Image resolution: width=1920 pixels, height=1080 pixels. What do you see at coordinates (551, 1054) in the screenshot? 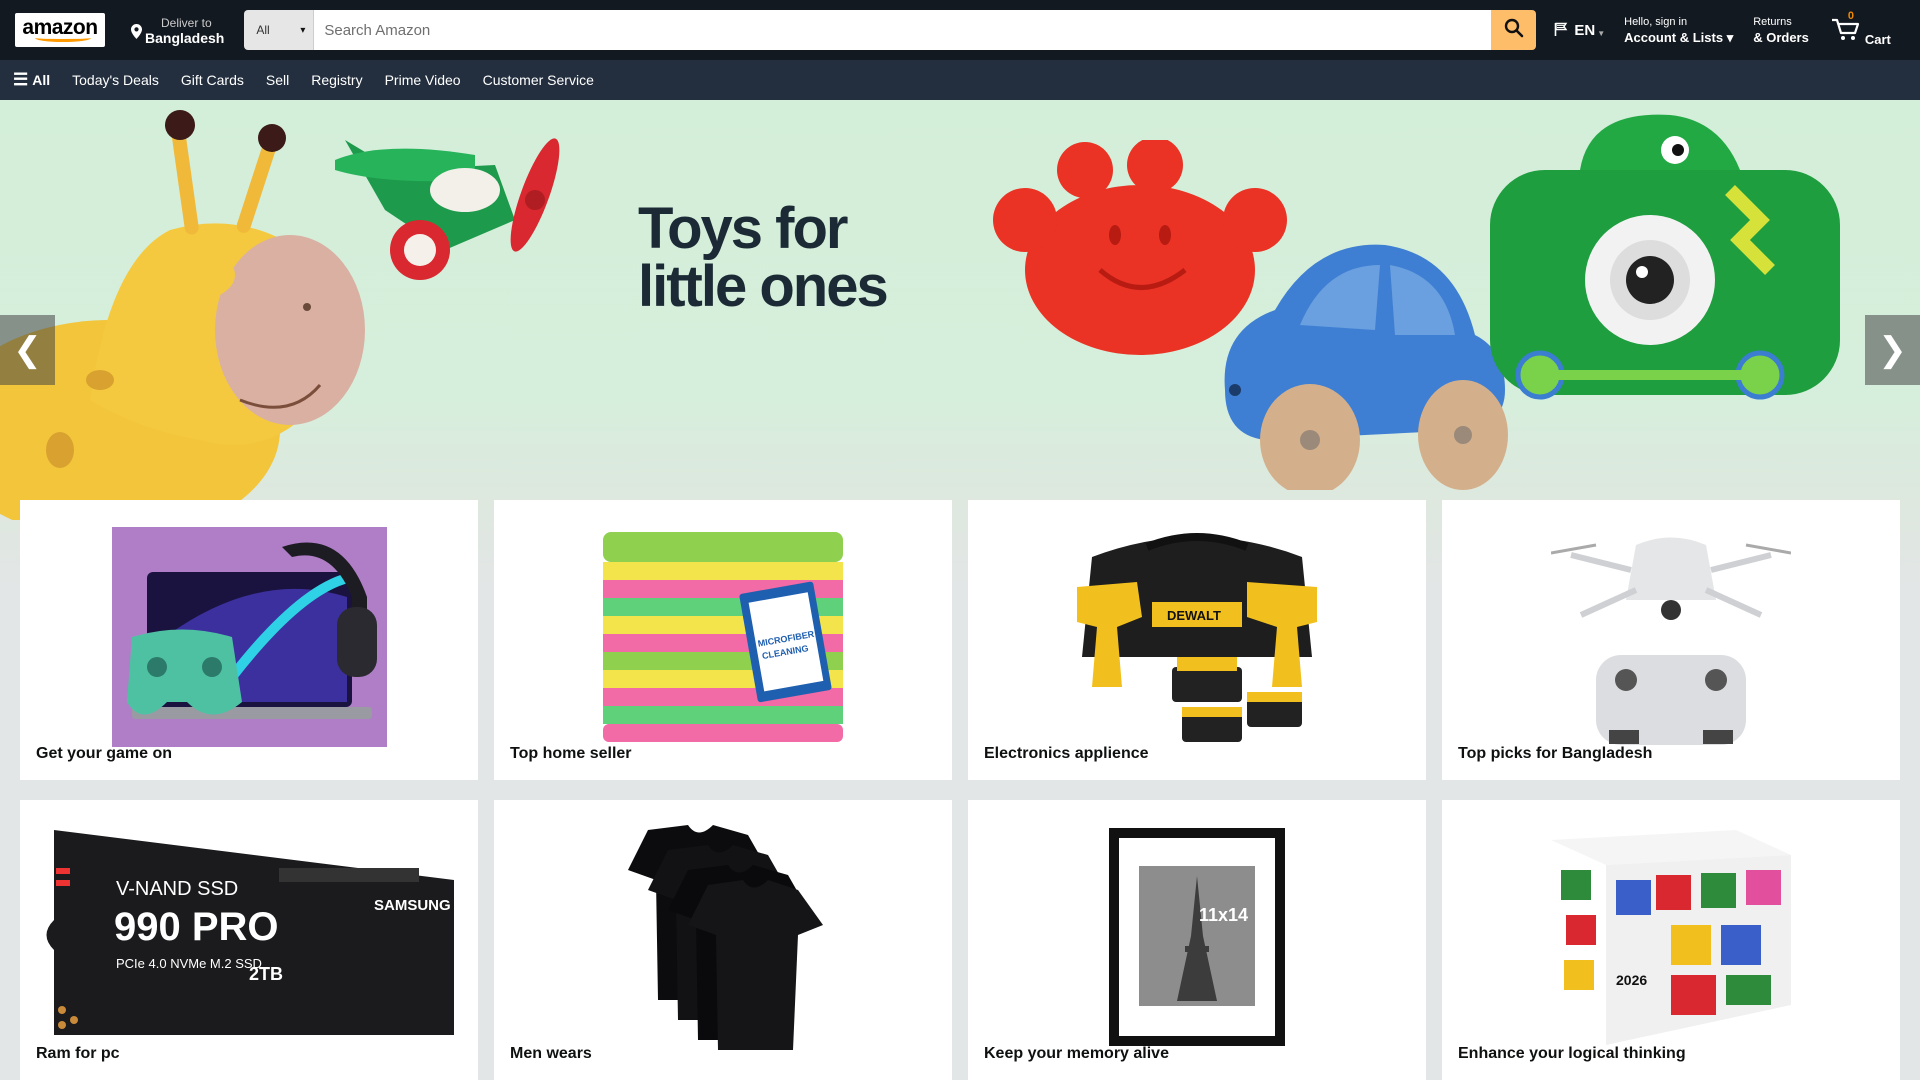
I see `card-title: Men wears` at bounding box center [551, 1054].